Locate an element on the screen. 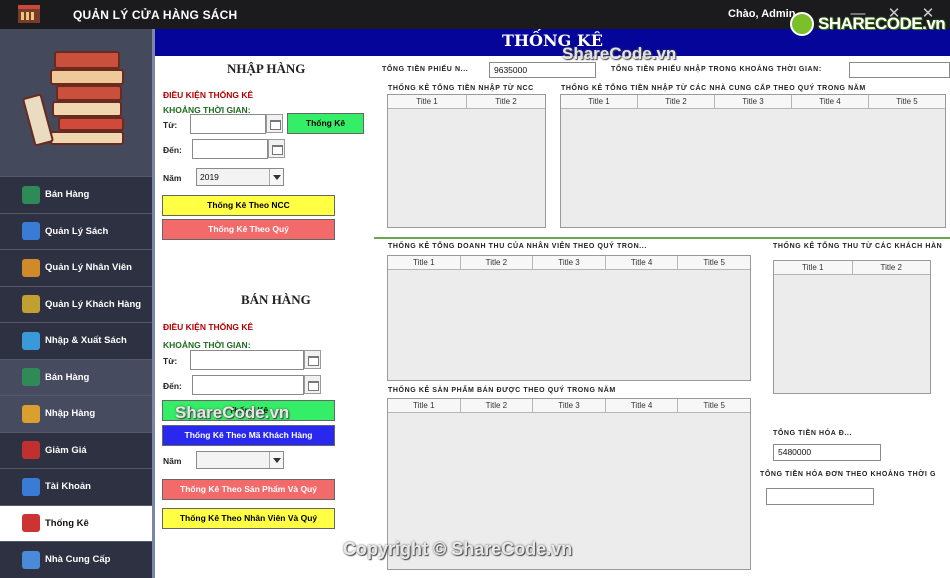  sidebar-item-thong-ke: Thống Kê is located at coordinates (76, 522).